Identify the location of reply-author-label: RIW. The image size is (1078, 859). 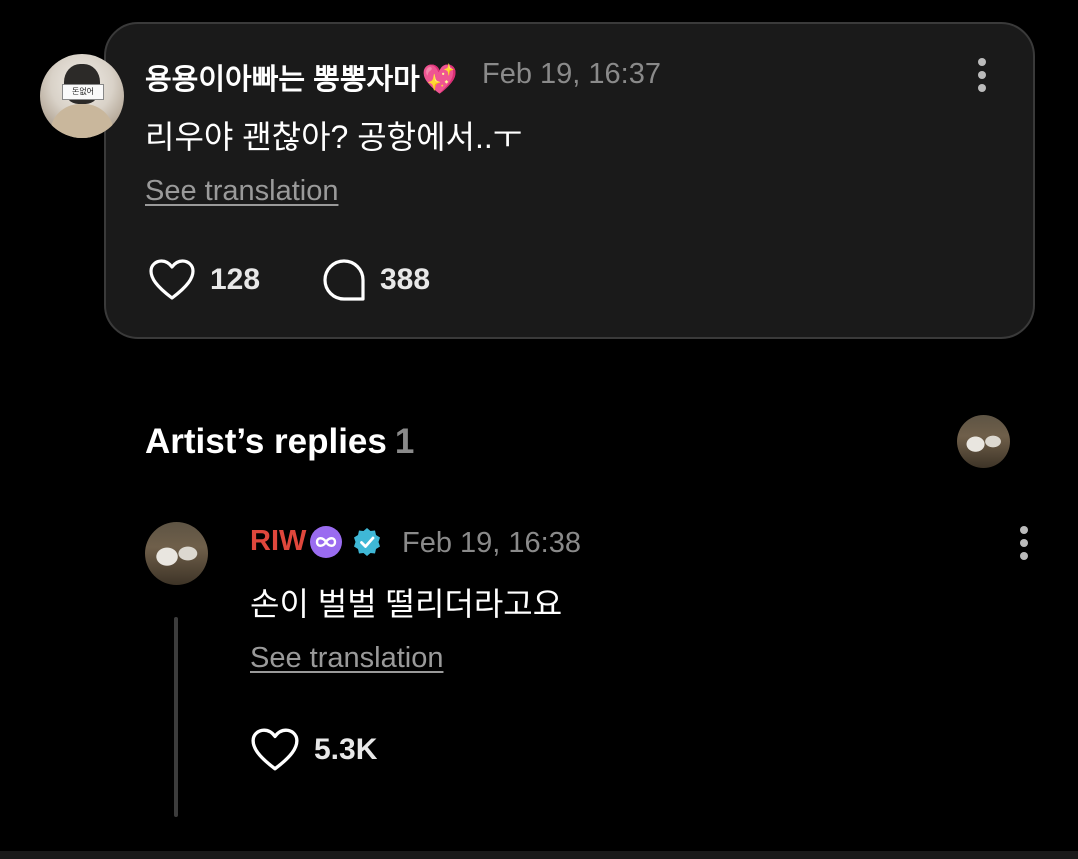
(278, 541).